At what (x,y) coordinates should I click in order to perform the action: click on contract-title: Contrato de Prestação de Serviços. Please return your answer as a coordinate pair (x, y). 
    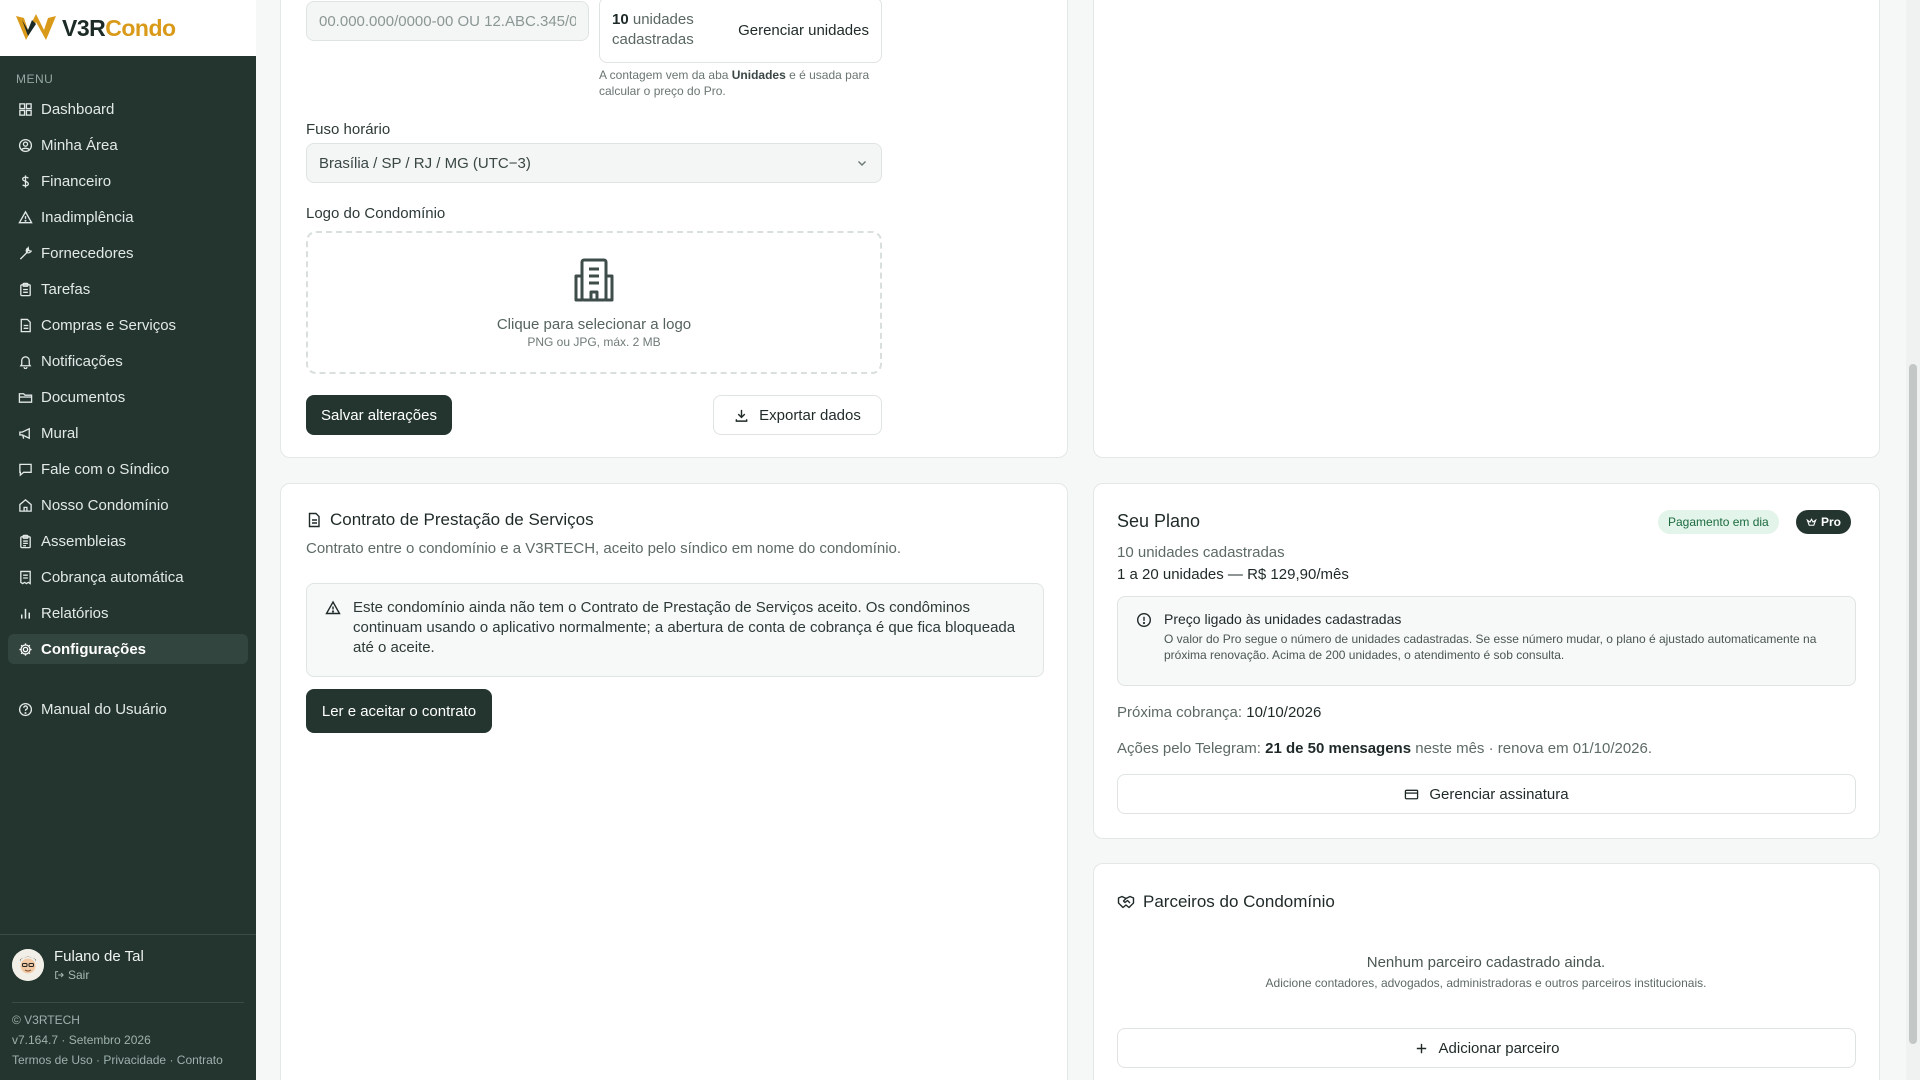
    Looking at the image, I should click on (450, 520).